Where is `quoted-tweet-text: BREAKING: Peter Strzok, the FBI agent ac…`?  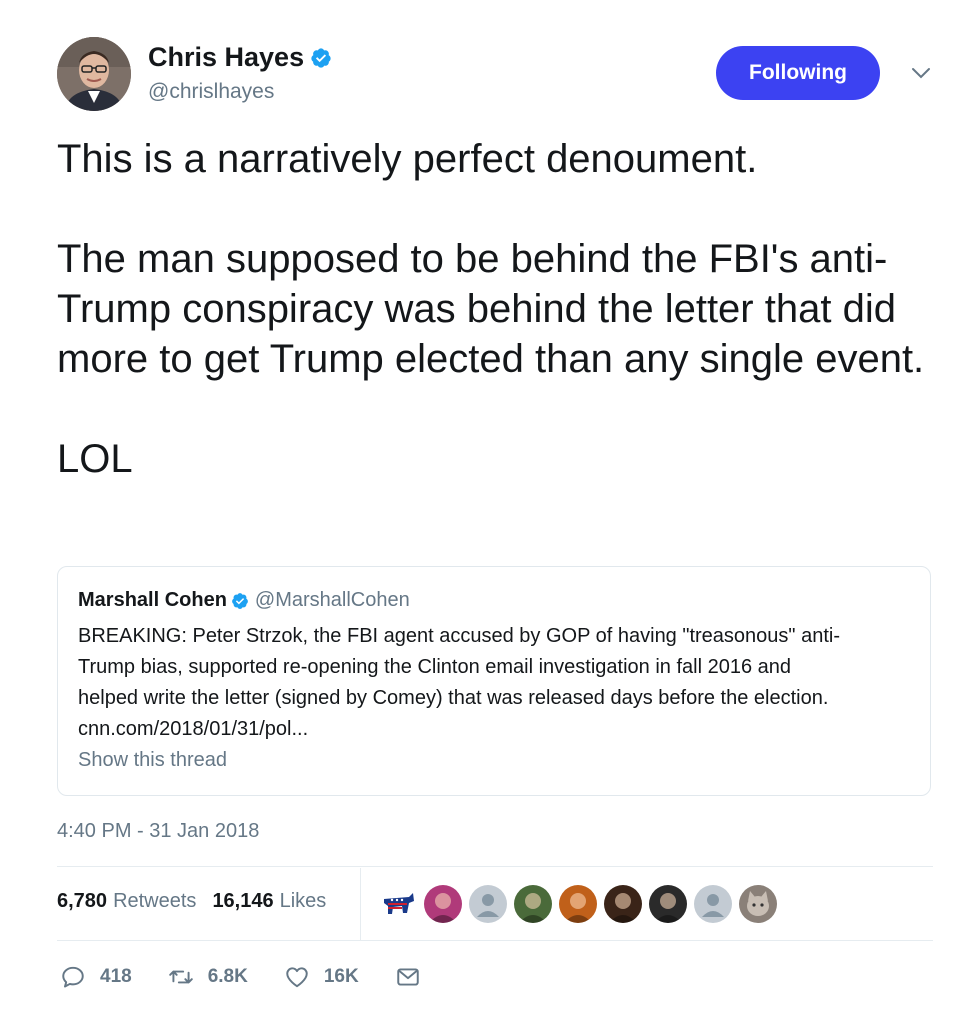
quoted-tweet-text: BREAKING: Peter Strzok, the FBI agent ac… is located at coordinates (459, 682).